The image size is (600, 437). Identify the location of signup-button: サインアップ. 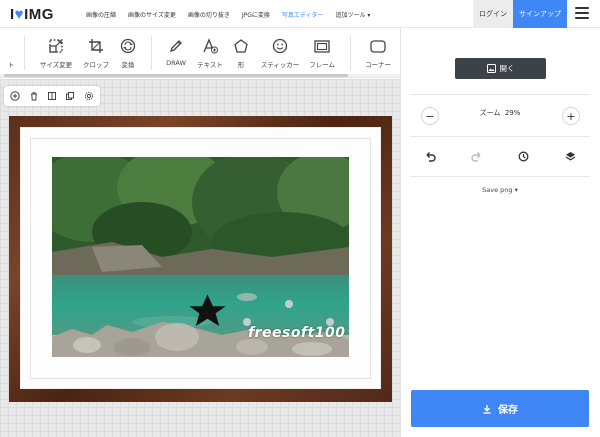
(540, 14).